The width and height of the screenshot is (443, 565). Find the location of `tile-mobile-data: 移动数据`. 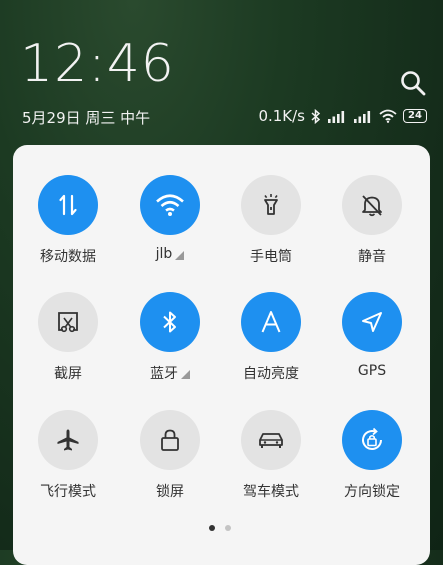

tile-mobile-data: 移动数据 is located at coordinates (68, 220).